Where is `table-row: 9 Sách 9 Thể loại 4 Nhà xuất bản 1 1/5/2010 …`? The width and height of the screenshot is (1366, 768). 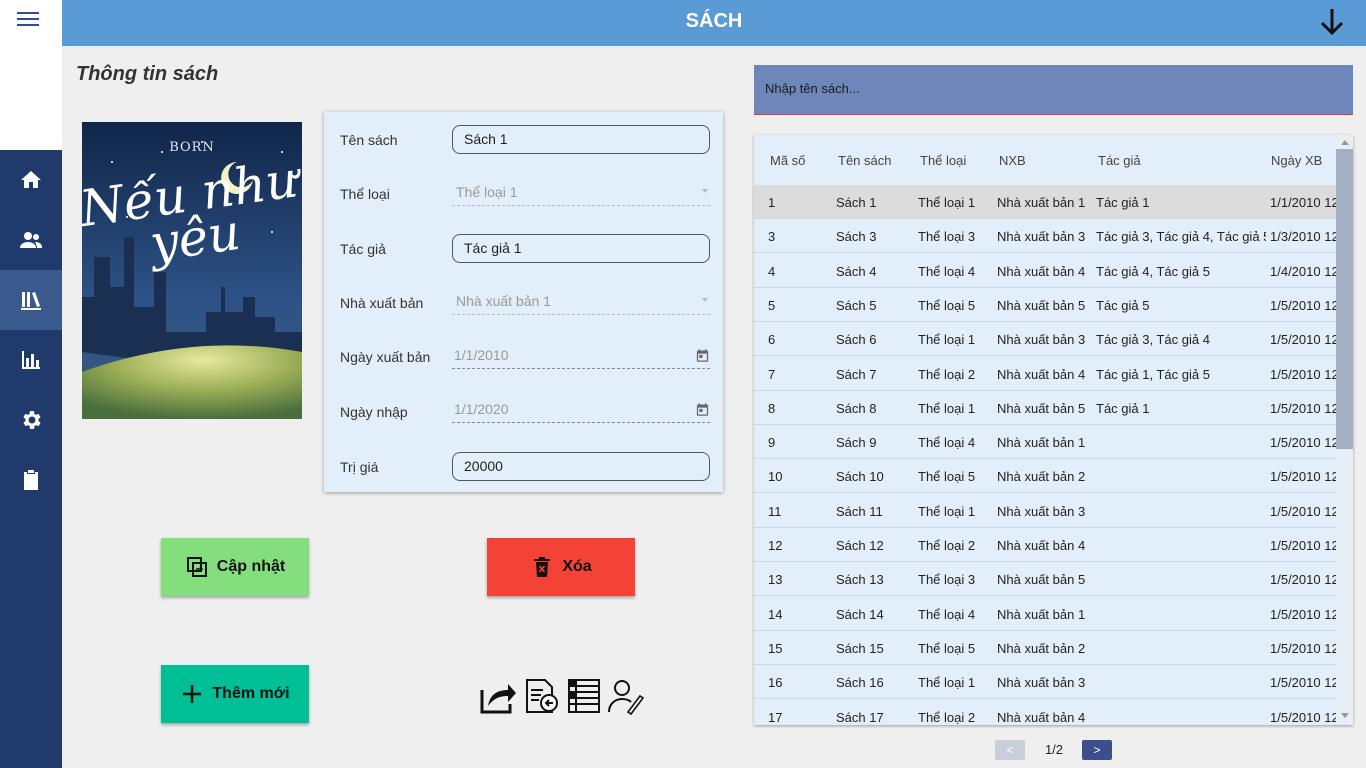 table-row: 9 Sách 9 Thể loại 4 Nhà xuất bản 1 1/5/2010 … is located at coordinates (1045, 442).